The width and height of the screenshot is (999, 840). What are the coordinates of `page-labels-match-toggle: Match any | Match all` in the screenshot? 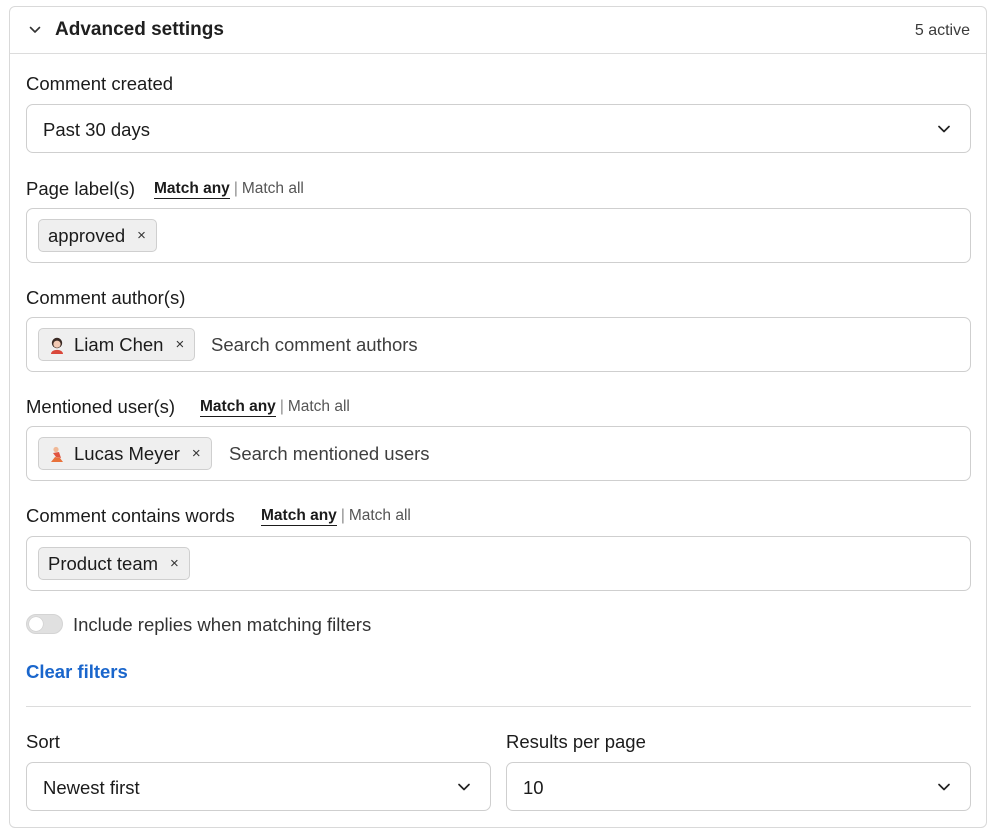 It's located at (229, 189).